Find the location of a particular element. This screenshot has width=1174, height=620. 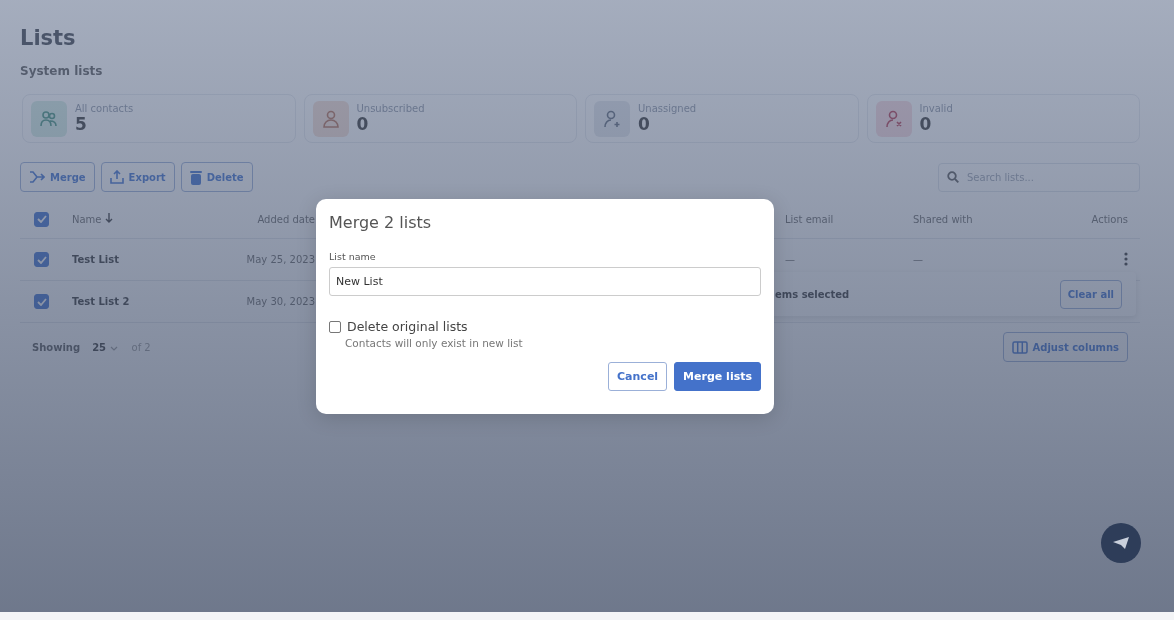

dialog-title: Merge 2 lists is located at coordinates (381, 222).